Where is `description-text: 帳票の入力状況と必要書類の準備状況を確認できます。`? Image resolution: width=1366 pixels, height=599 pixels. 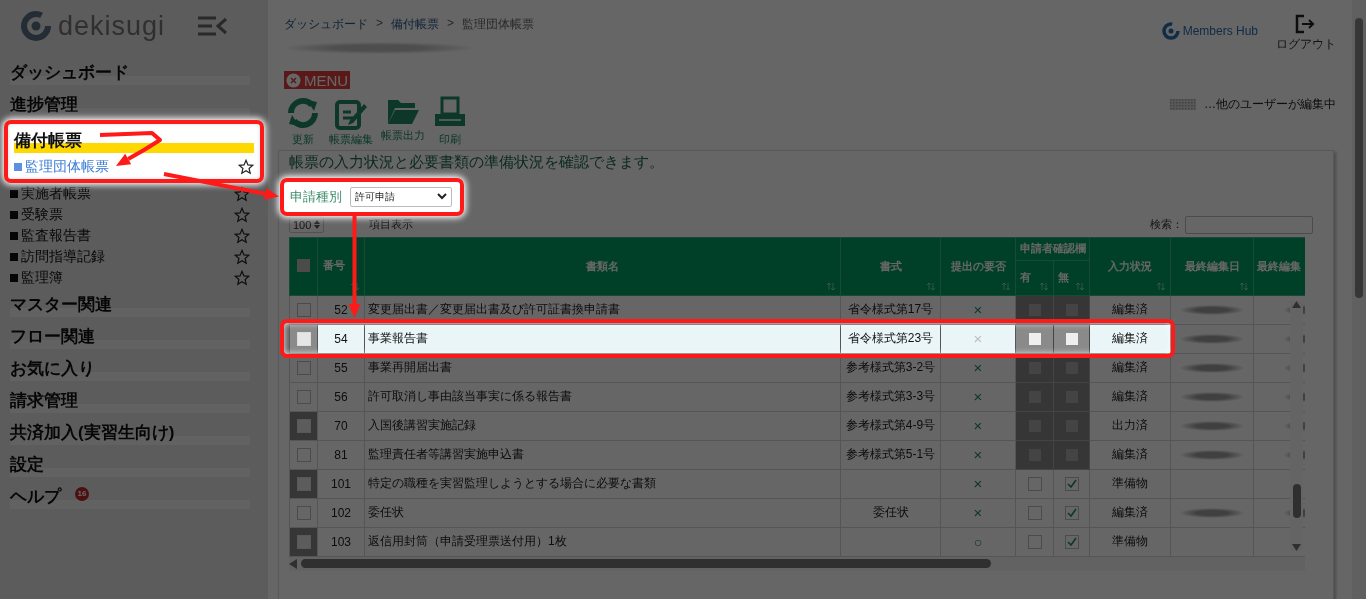 description-text: 帳票の入力状況と必要書類の準備状況を確認できます。 is located at coordinates (477, 162).